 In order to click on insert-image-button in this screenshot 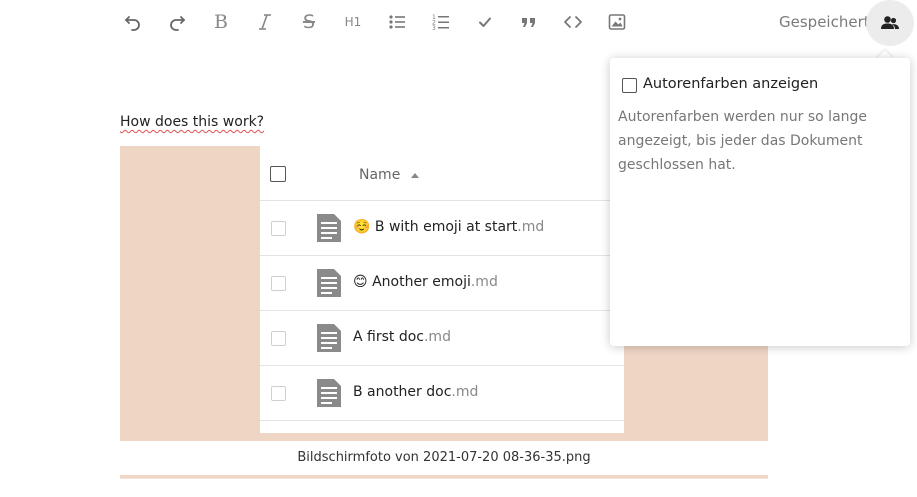, I will do `click(617, 22)`.